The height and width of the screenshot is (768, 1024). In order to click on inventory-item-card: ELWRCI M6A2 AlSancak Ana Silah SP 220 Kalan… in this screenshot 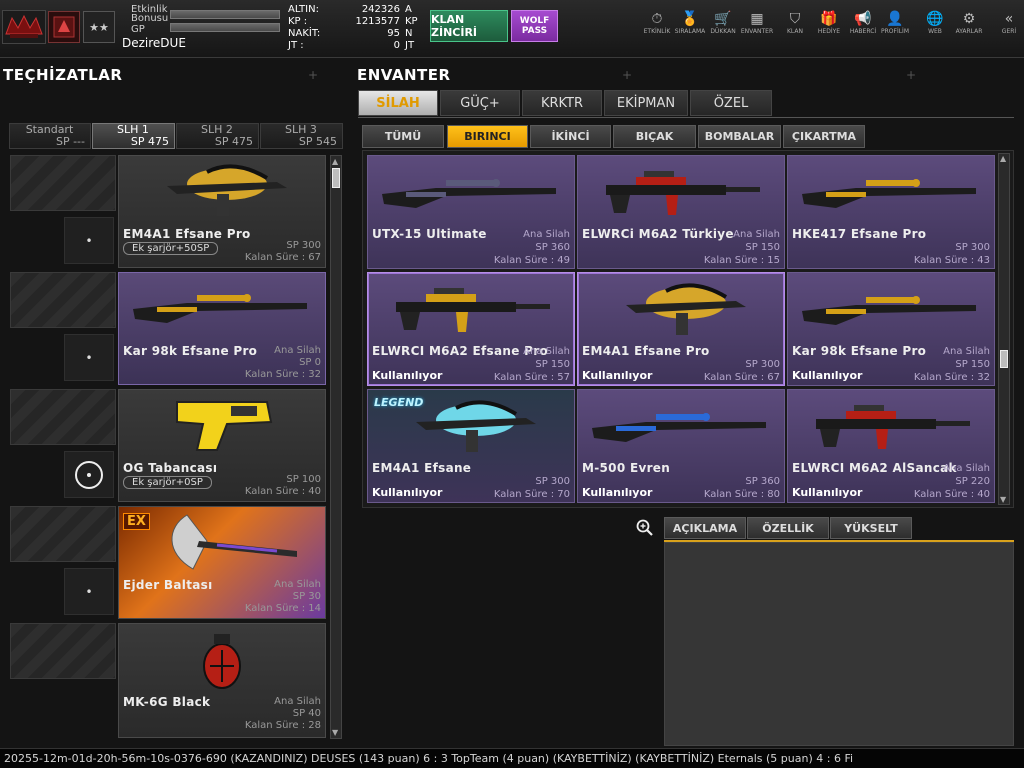, I will do `click(891, 446)`.